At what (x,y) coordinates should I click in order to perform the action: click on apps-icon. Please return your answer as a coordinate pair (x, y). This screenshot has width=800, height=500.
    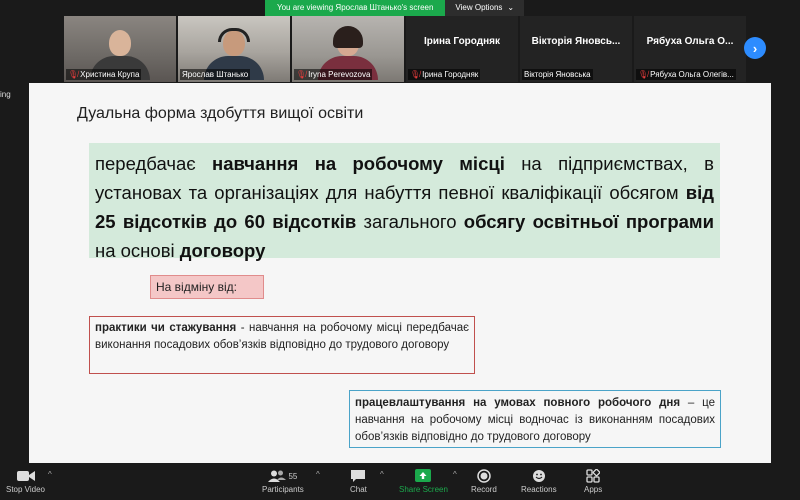
    Looking at the image, I should click on (593, 476).